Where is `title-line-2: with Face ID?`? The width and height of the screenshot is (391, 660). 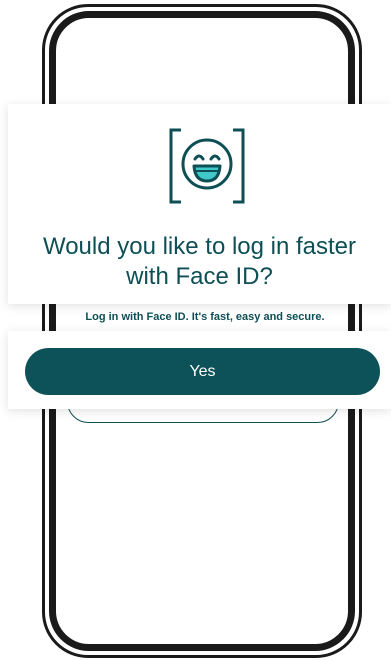 title-line-2: with Face ID? is located at coordinates (199, 276).